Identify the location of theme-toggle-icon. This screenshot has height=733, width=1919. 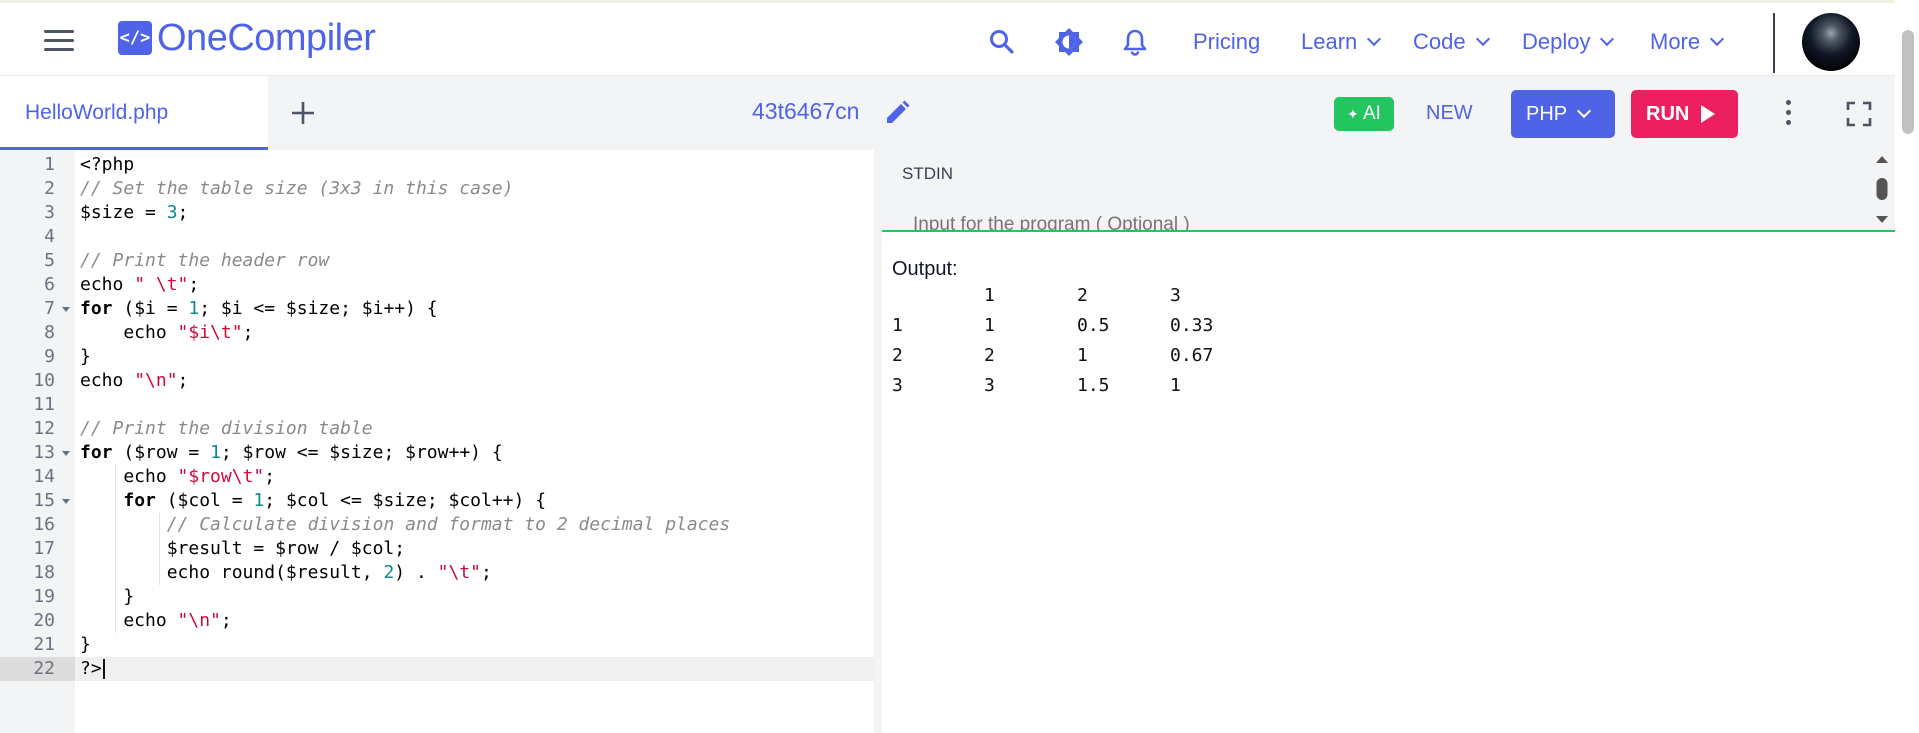
(1069, 42).